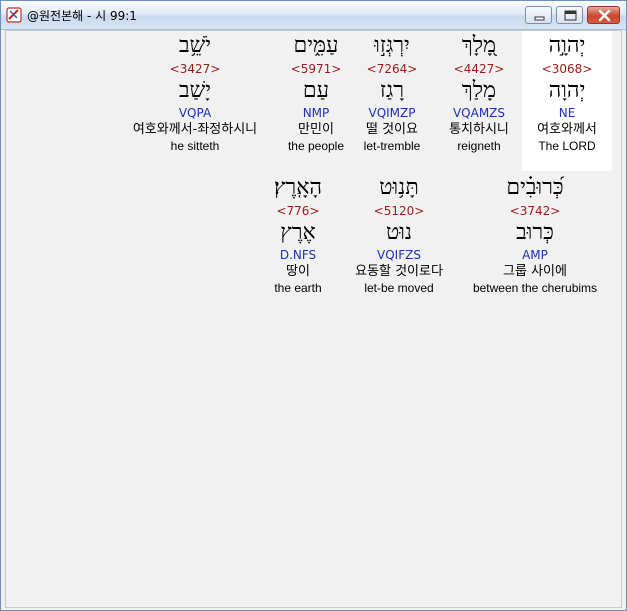  I want to click on parsing-code: D.NFS, so click(298, 255).